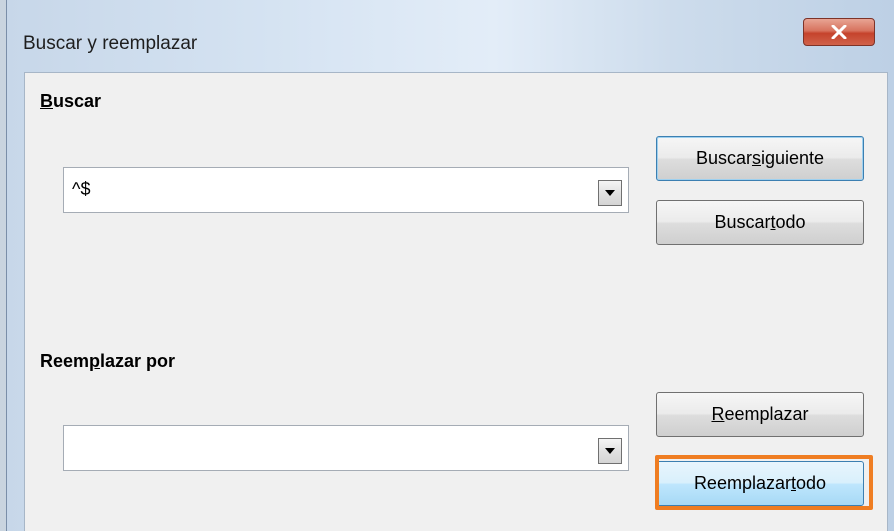 This screenshot has height=531, width=894. Describe the element at coordinates (108, 361) in the screenshot. I see `replace-label: Reemplazar por` at that location.